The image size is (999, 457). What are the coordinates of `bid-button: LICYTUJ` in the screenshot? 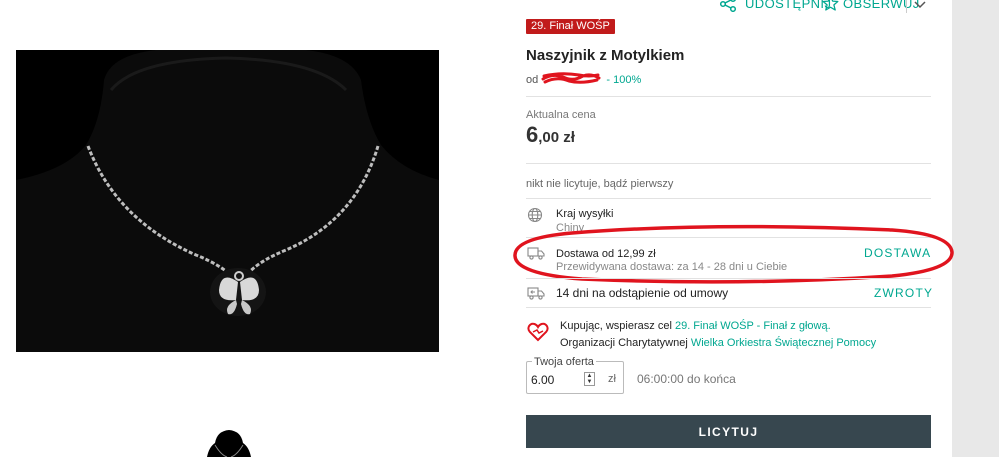 It's located at (728, 431).